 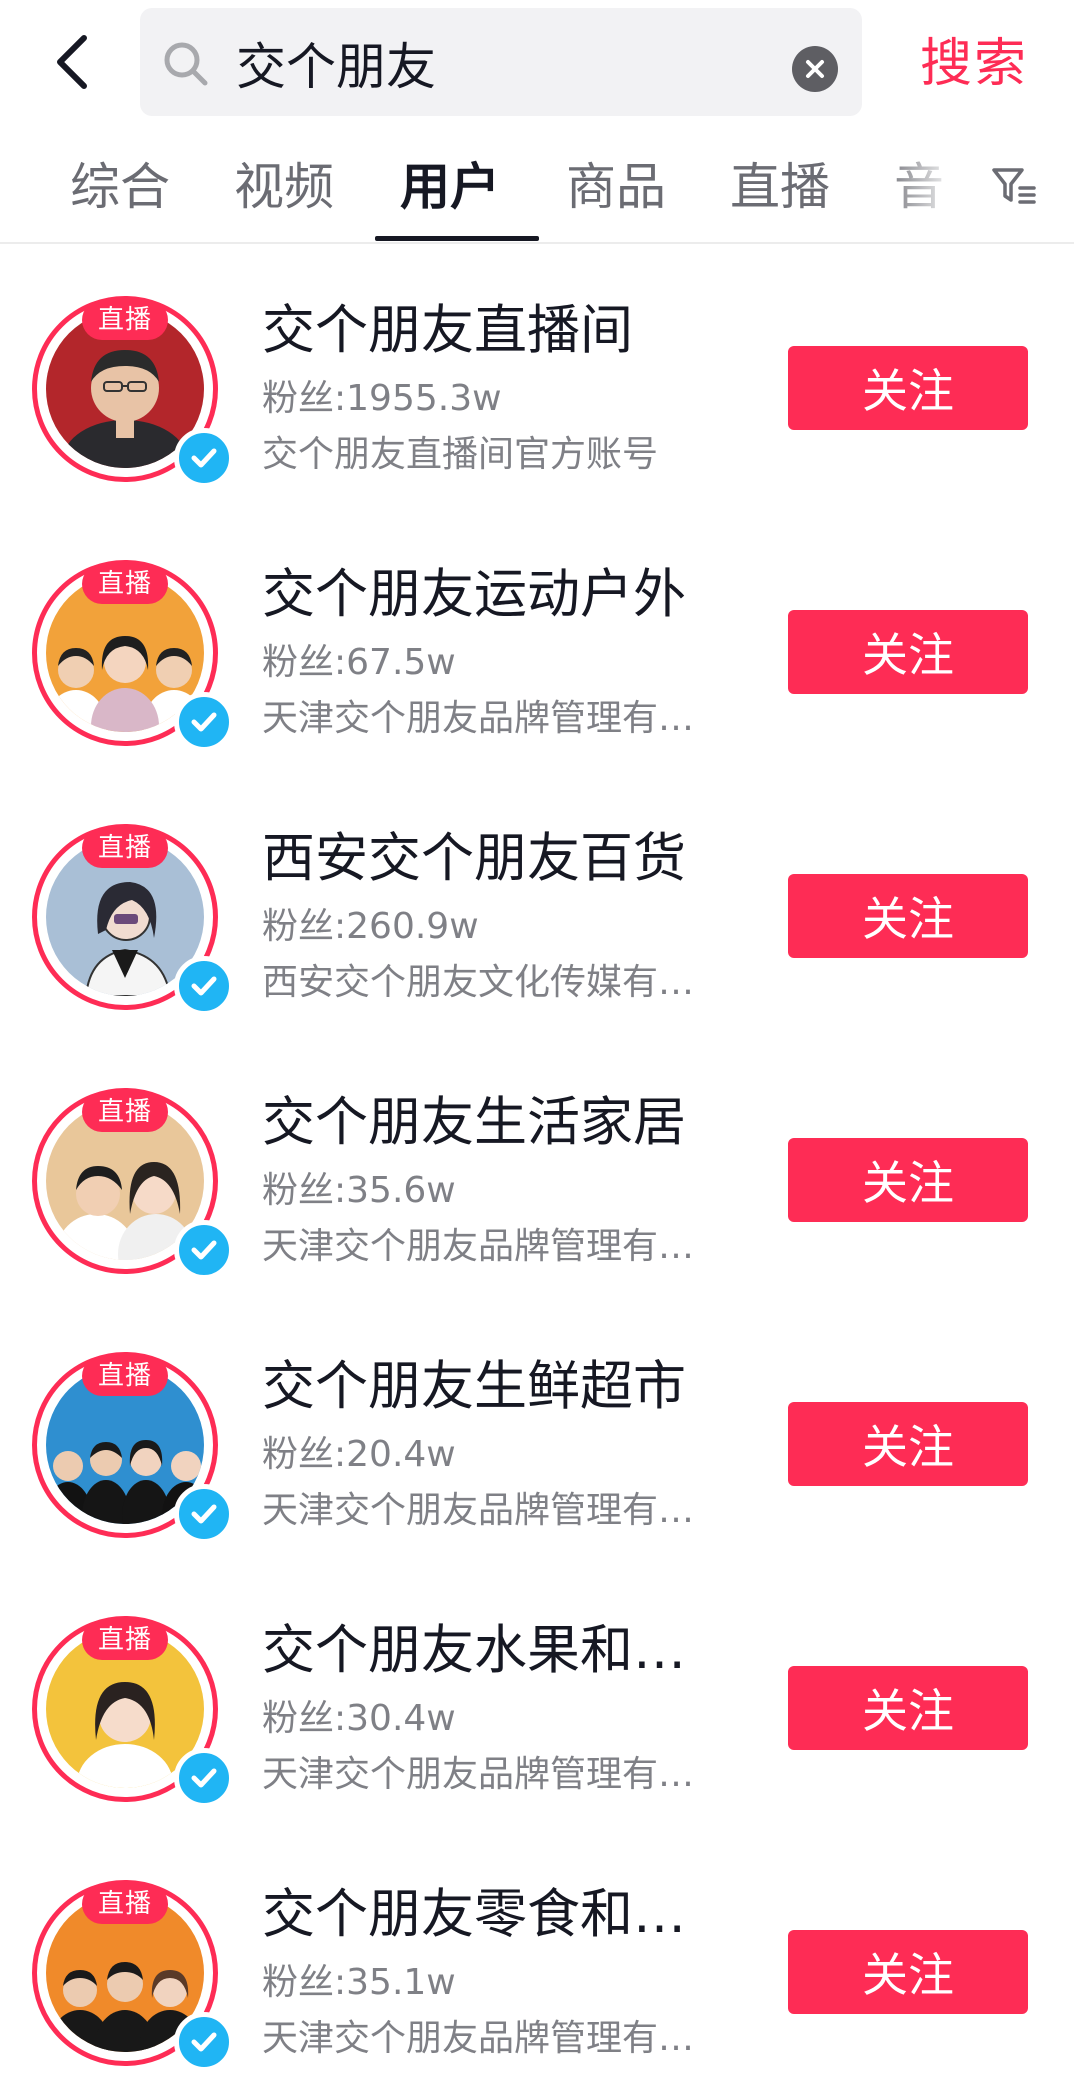 I want to click on user-name: 交个朋友生鲜超市, so click(x=497, y=1387).